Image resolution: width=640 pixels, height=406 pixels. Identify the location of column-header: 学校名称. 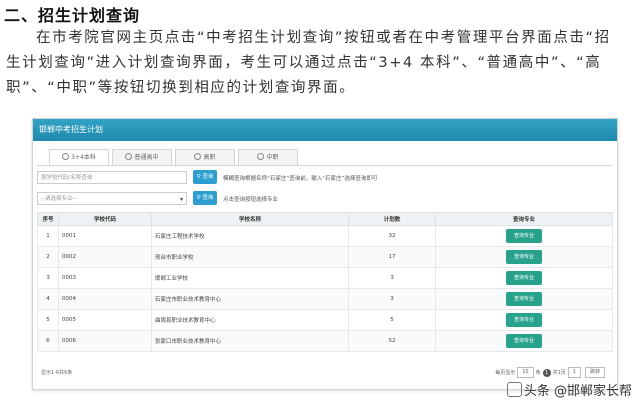
(250, 219).